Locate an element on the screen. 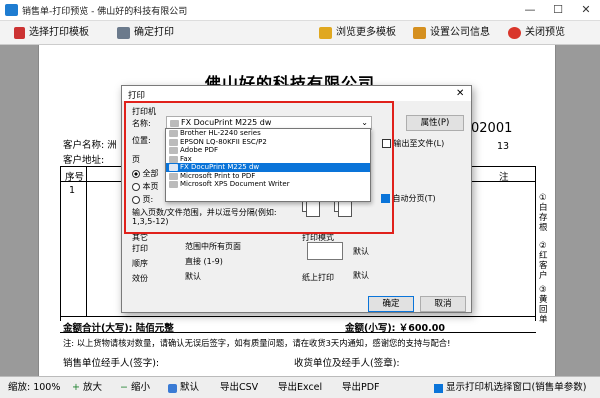 This screenshot has width=600, height=398. doc-date: 13 is located at coordinates (503, 146).